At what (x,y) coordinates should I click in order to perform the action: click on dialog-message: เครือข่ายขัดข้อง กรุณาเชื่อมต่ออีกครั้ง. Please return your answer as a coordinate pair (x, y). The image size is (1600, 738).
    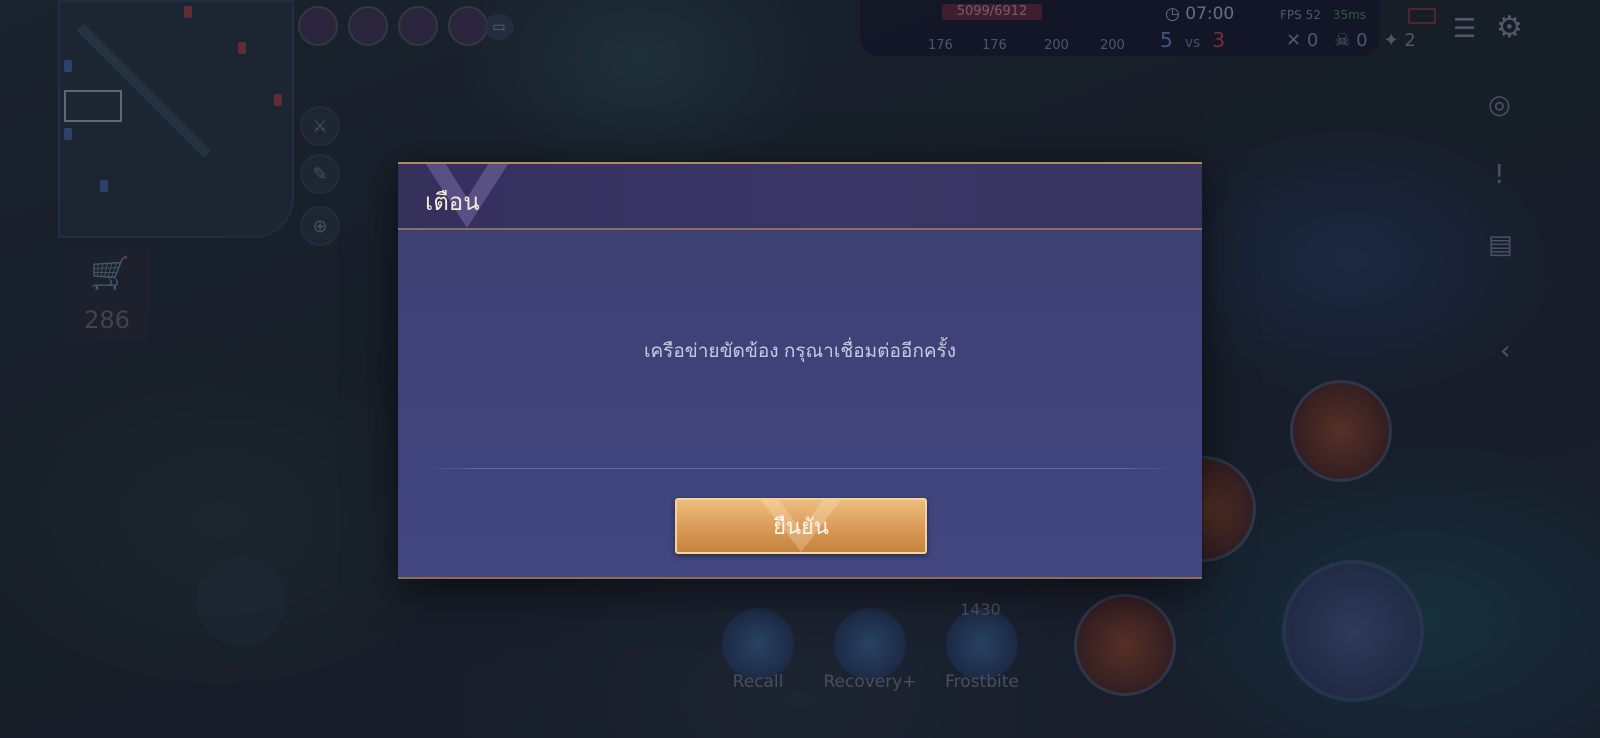
    Looking at the image, I should click on (800, 351).